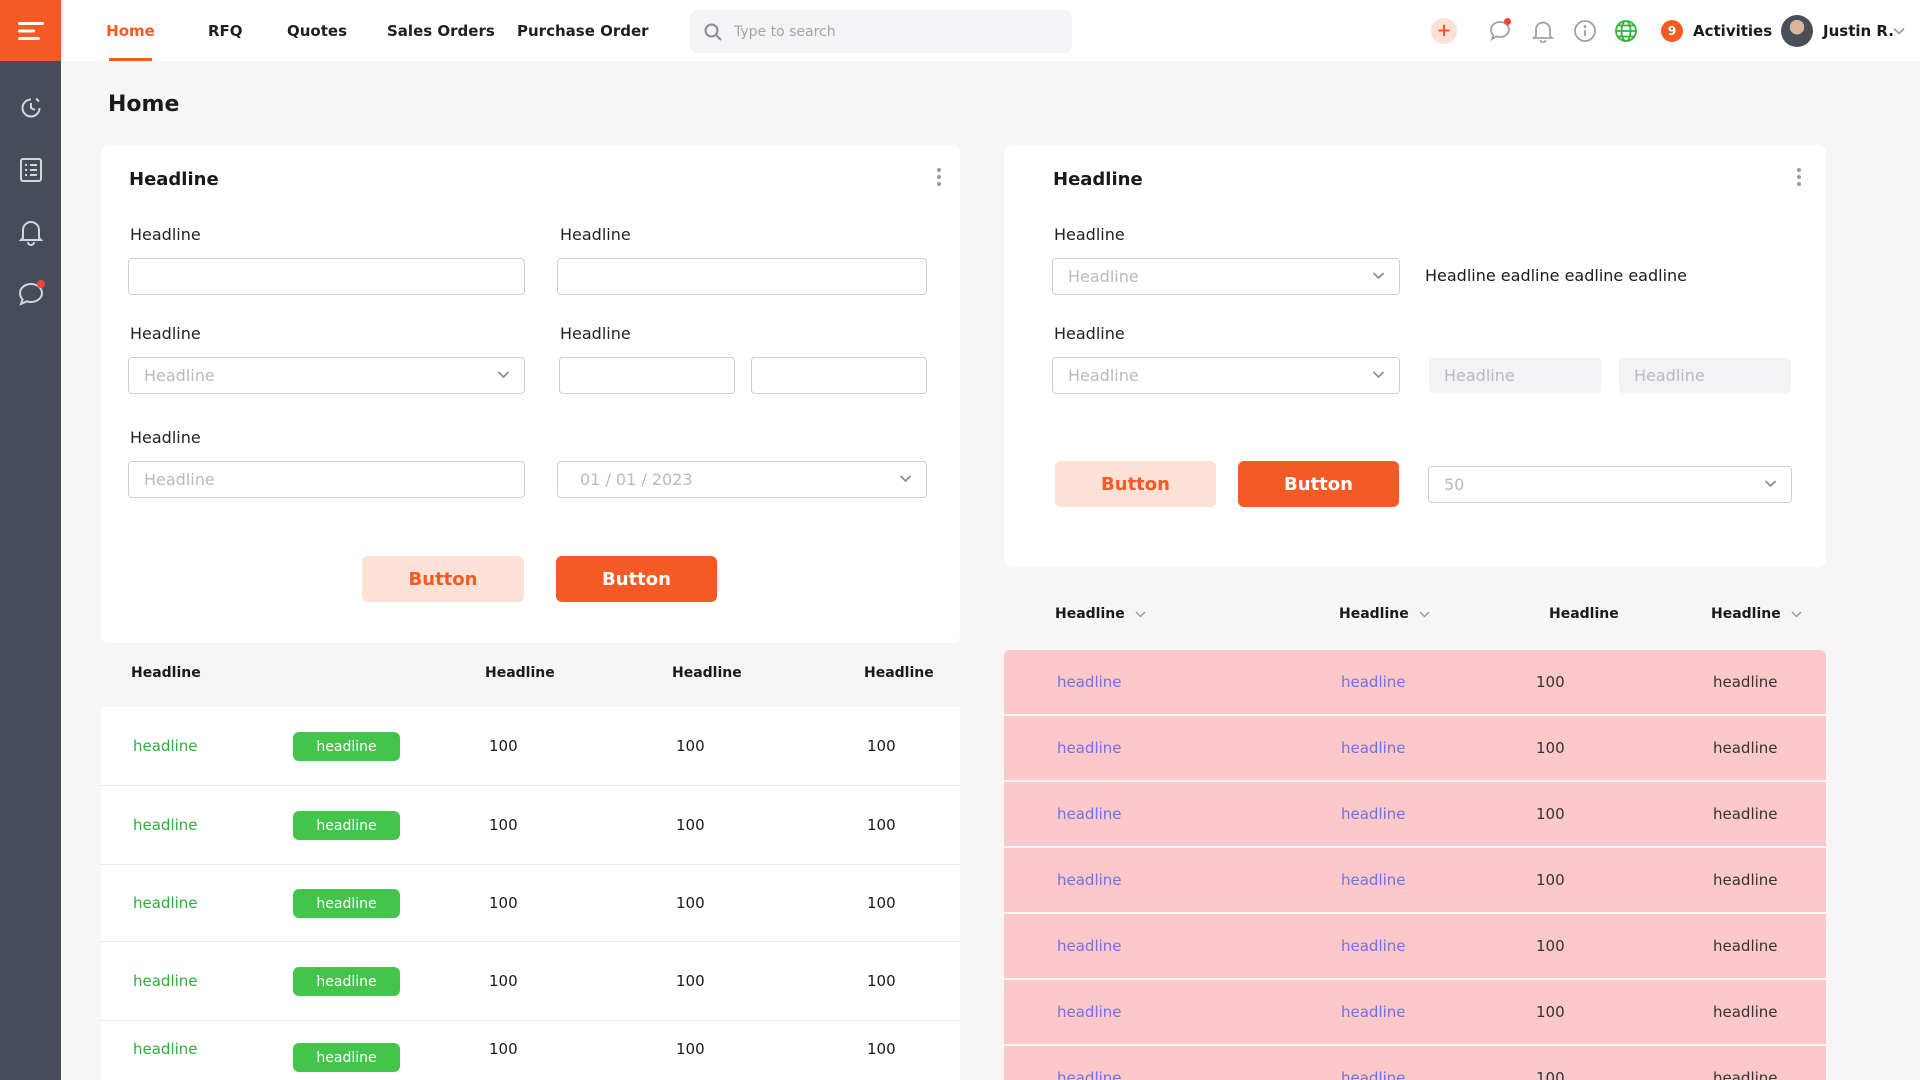 Image resolution: width=1920 pixels, height=1080 pixels. I want to click on sidebar-item-notifications, so click(30, 232).